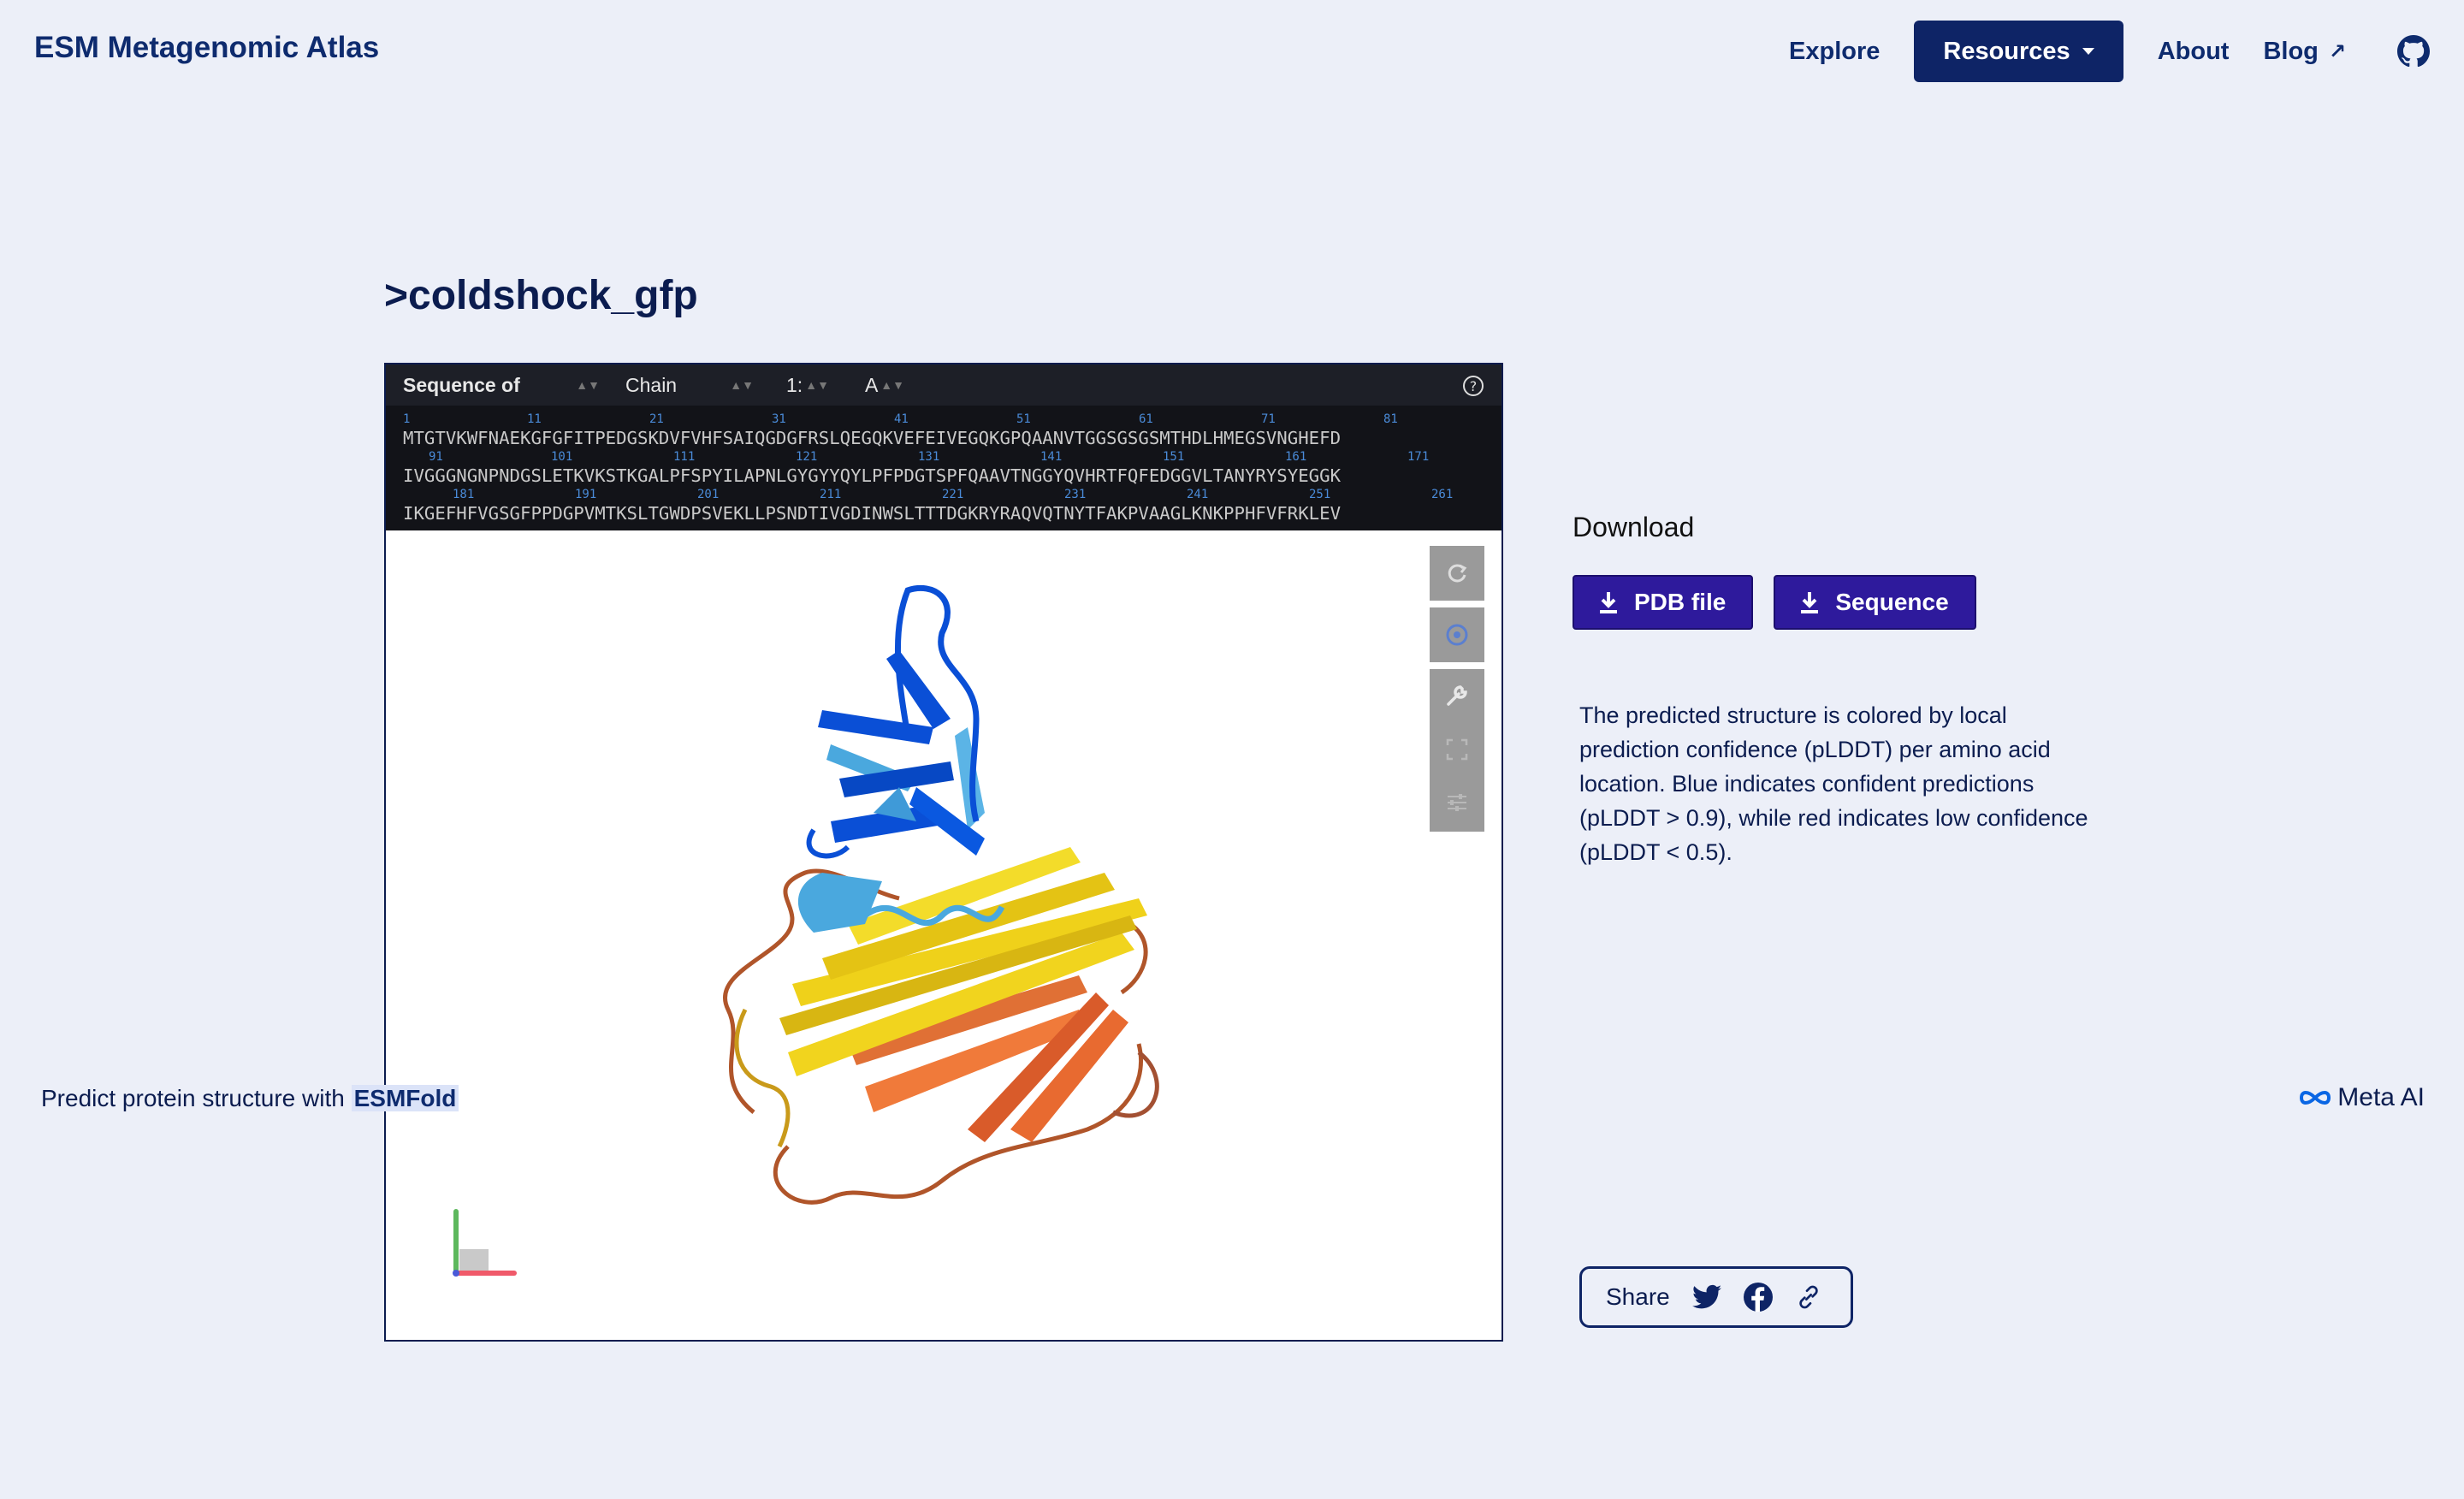 Image resolution: width=2464 pixels, height=1499 pixels. I want to click on share-label: Share, so click(1638, 1297).